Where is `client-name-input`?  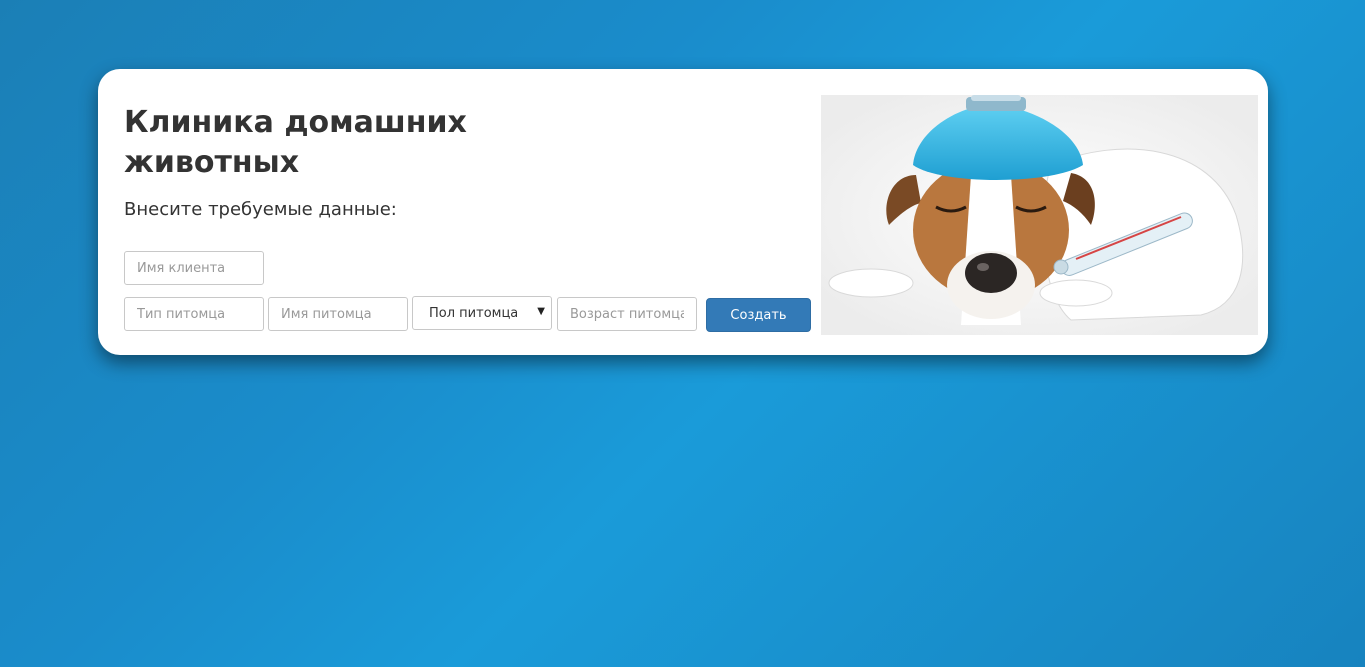
client-name-input is located at coordinates (194, 268).